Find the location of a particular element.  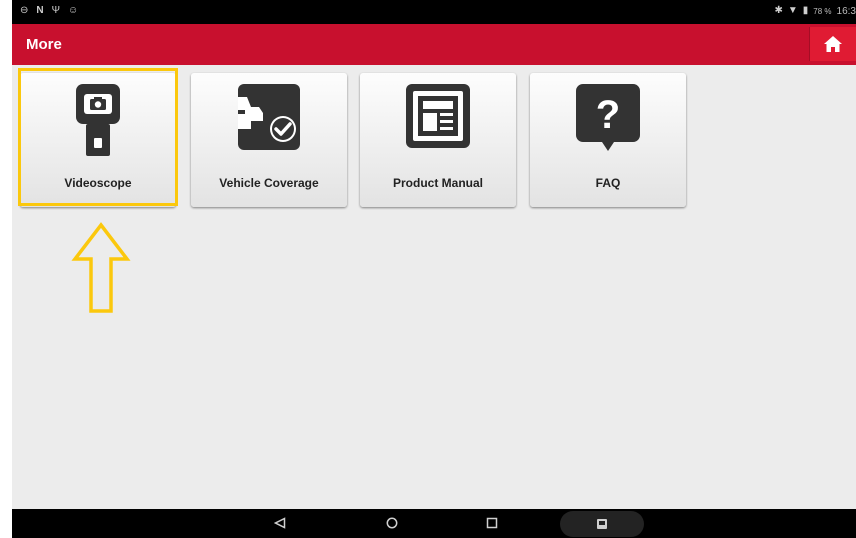

faq-icon: ? is located at coordinates (608, 117).